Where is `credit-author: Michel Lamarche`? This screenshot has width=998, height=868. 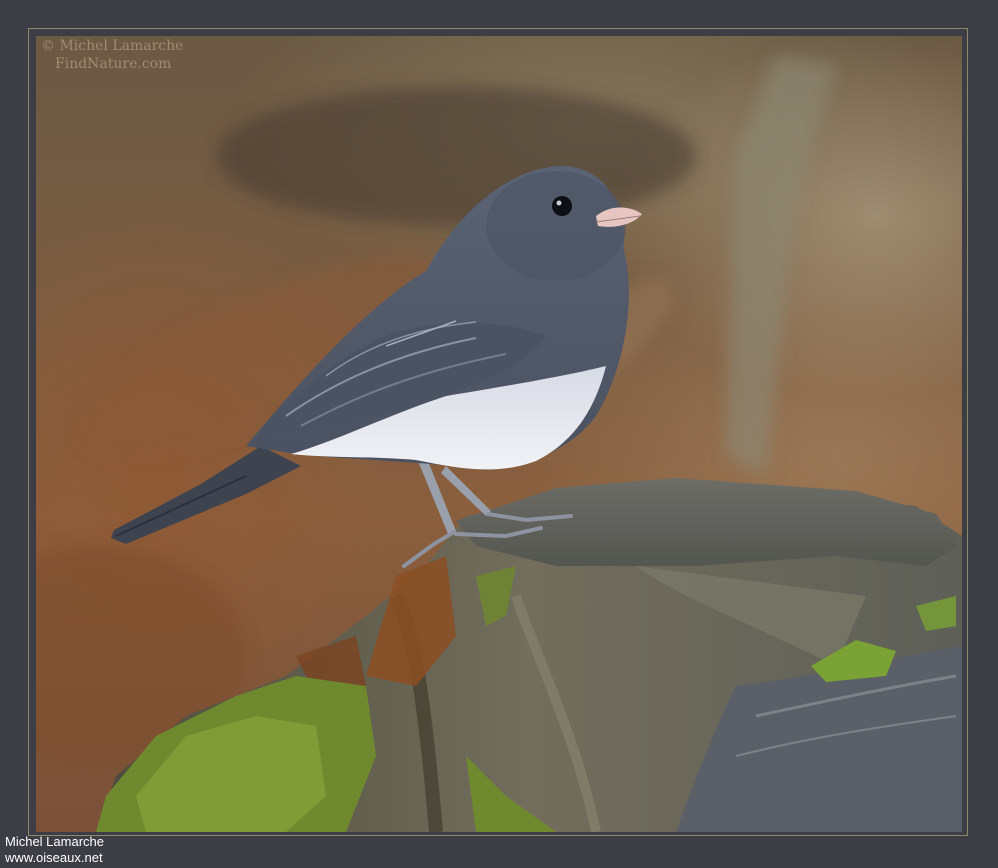 credit-author: Michel Lamarche is located at coordinates (54, 841).